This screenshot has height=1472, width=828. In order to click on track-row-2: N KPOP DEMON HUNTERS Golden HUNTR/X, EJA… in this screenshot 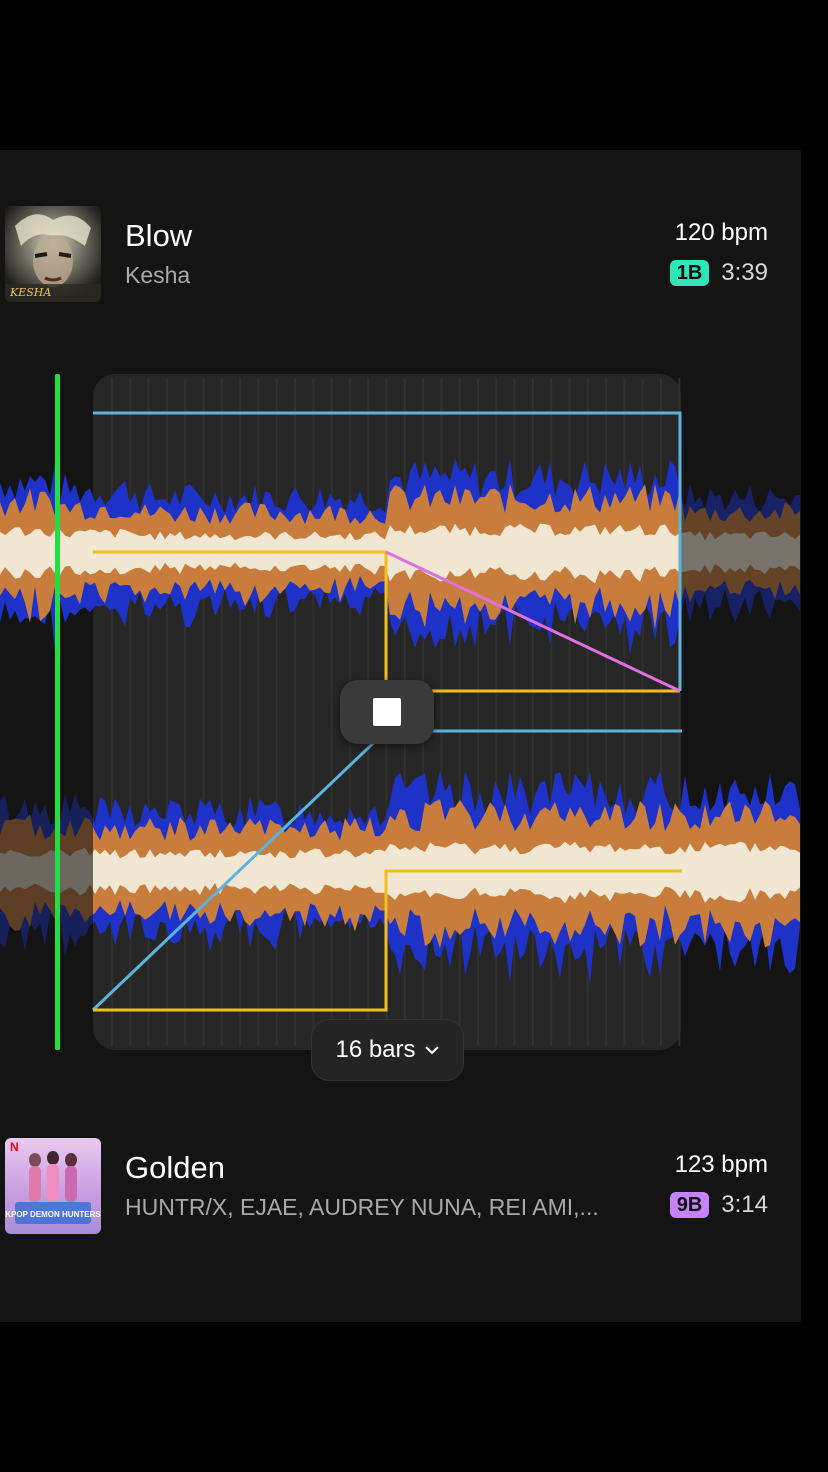, I will do `click(400, 1188)`.